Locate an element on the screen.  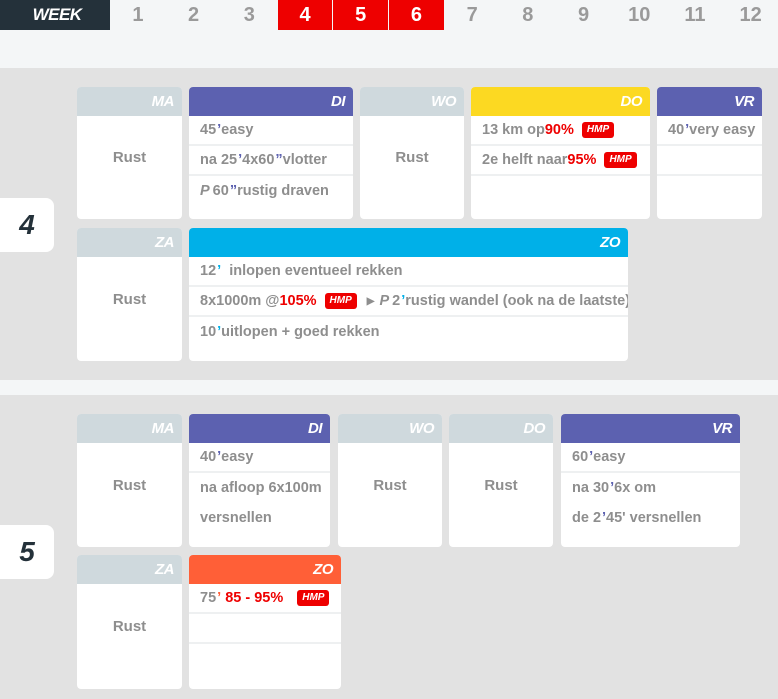
workout-line: 13 km op 90% HMP is located at coordinates (560, 131).